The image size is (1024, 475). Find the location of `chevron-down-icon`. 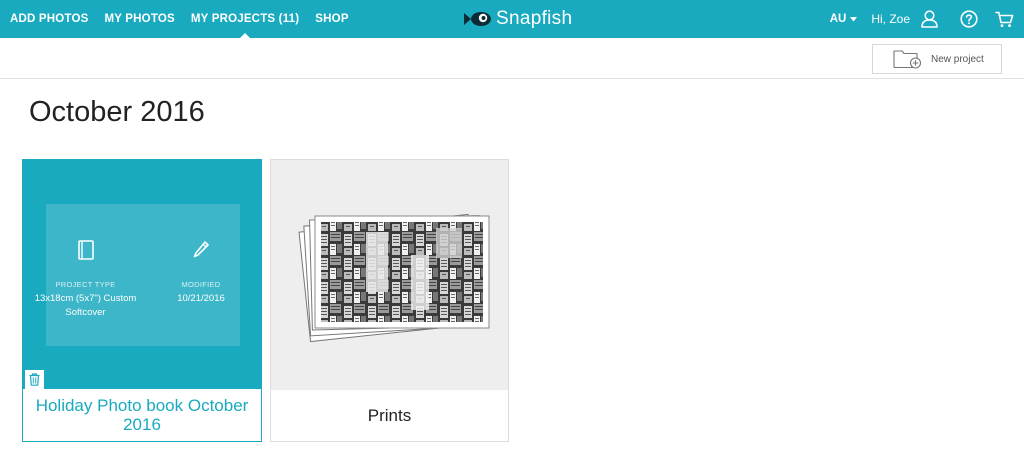

chevron-down-icon is located at coordinates (854, 18).